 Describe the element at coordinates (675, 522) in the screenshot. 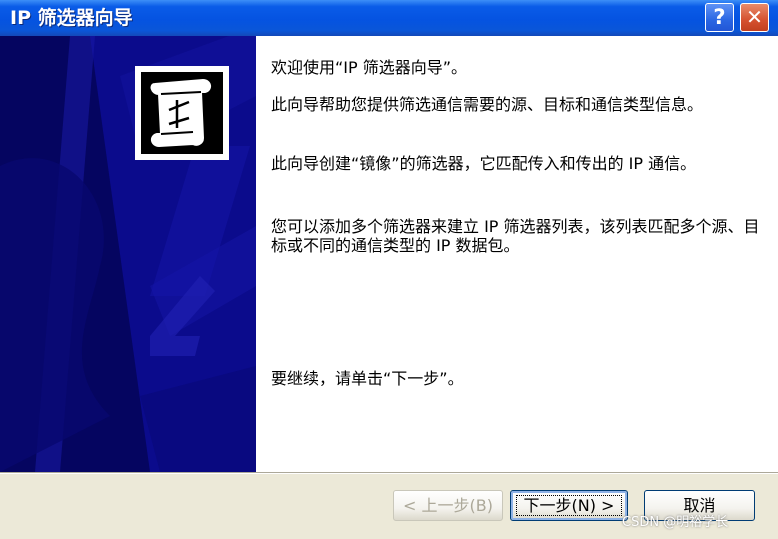

I see `watermark: CSDN @明裕学长` at that location.